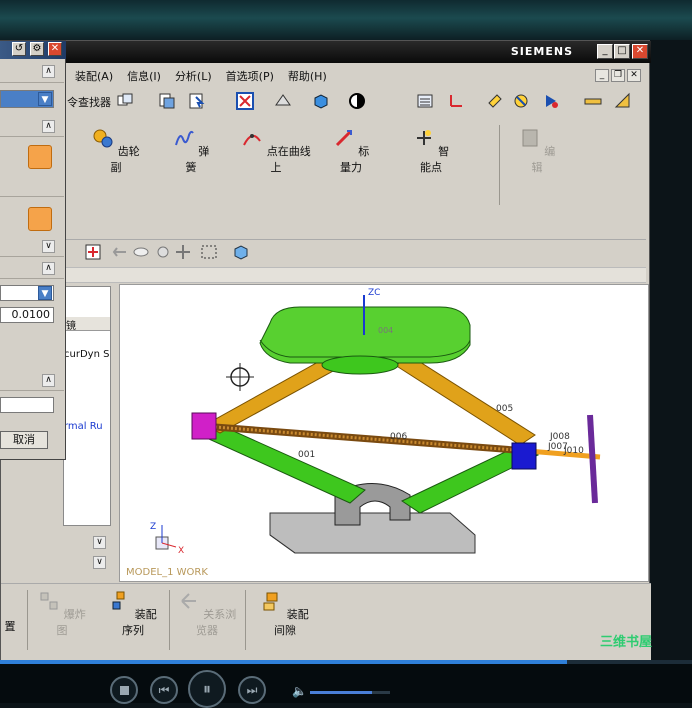 Image resolution: width=692 pixels, height=708 pixels. I want to click on hide-icon, so click(141, 252).